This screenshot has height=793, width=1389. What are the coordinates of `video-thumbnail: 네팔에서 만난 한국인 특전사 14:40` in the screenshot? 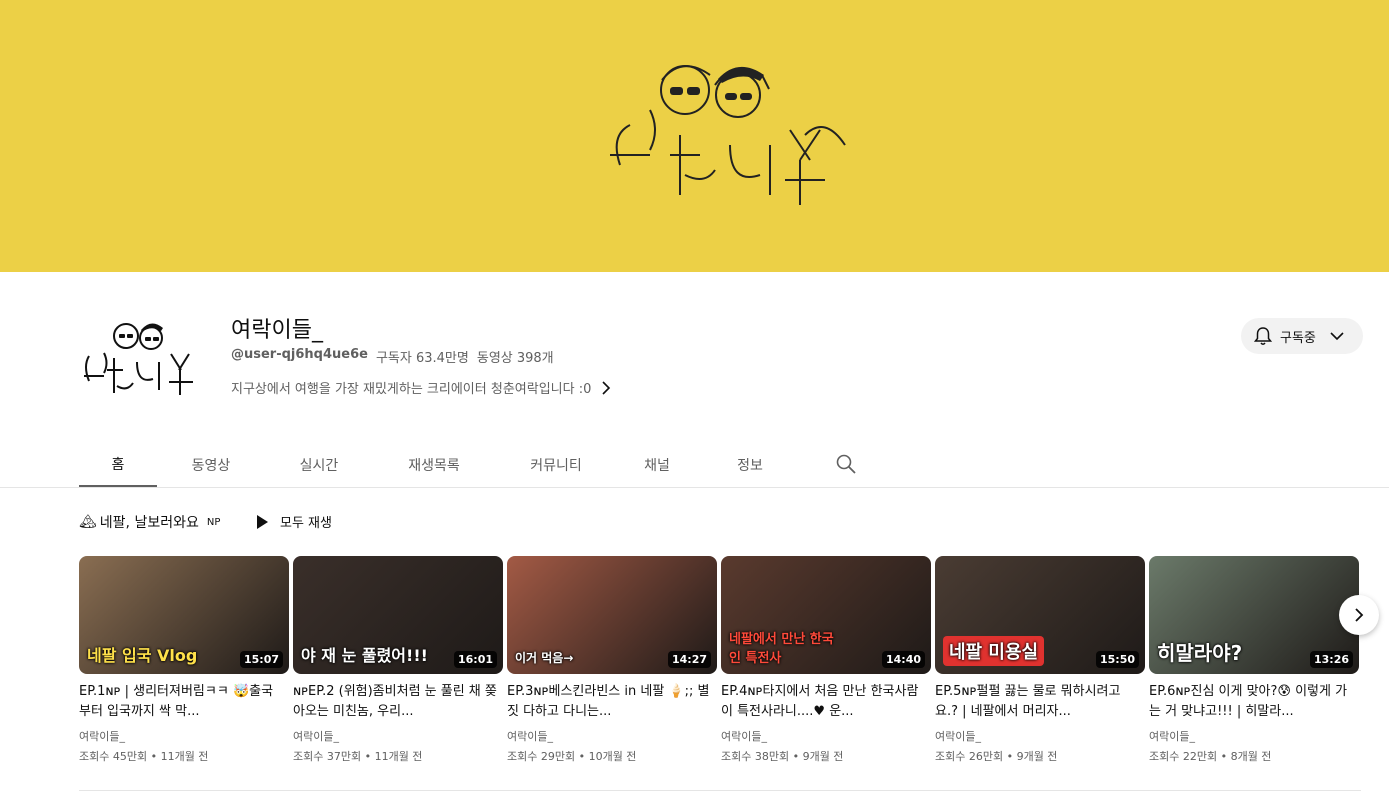 It's located at (826, 615).